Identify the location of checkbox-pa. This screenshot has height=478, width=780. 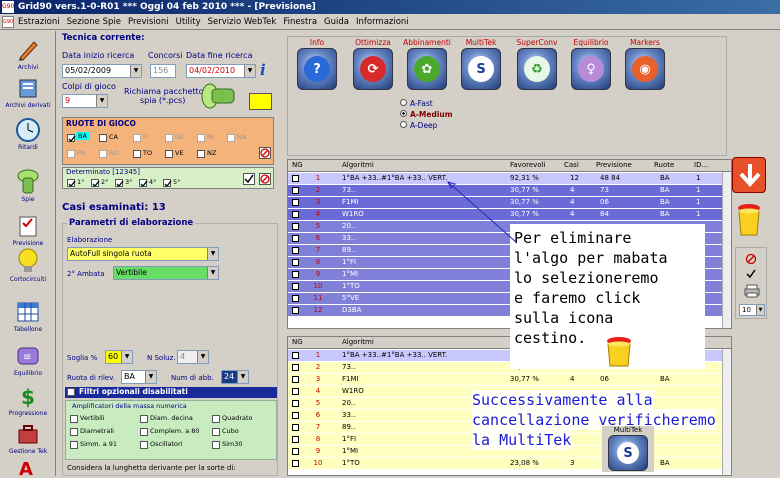
(71, 154).